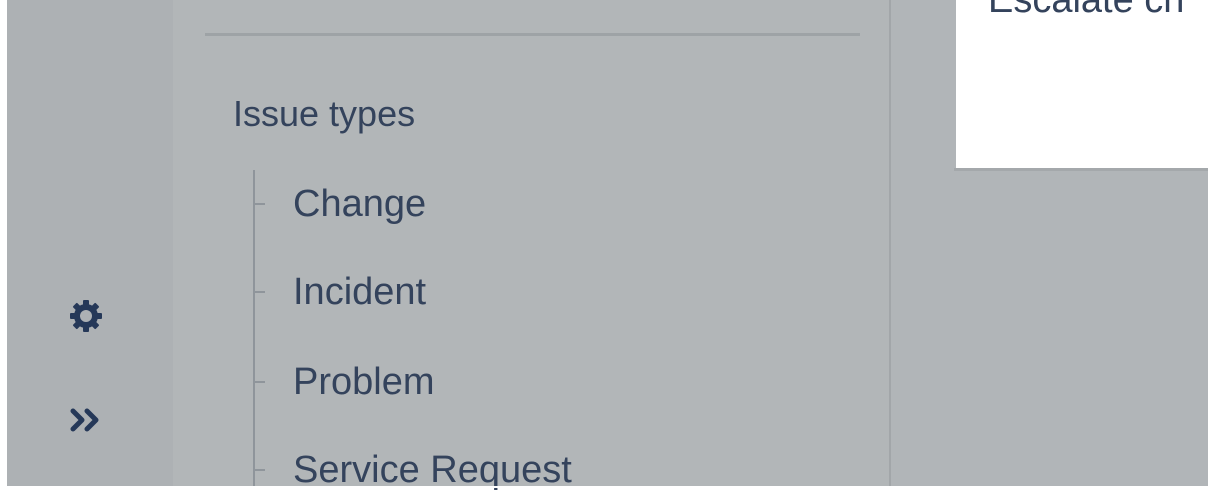 This screenshot has height=494, width=1208. I want to click on settings-button, so click(86, 316).